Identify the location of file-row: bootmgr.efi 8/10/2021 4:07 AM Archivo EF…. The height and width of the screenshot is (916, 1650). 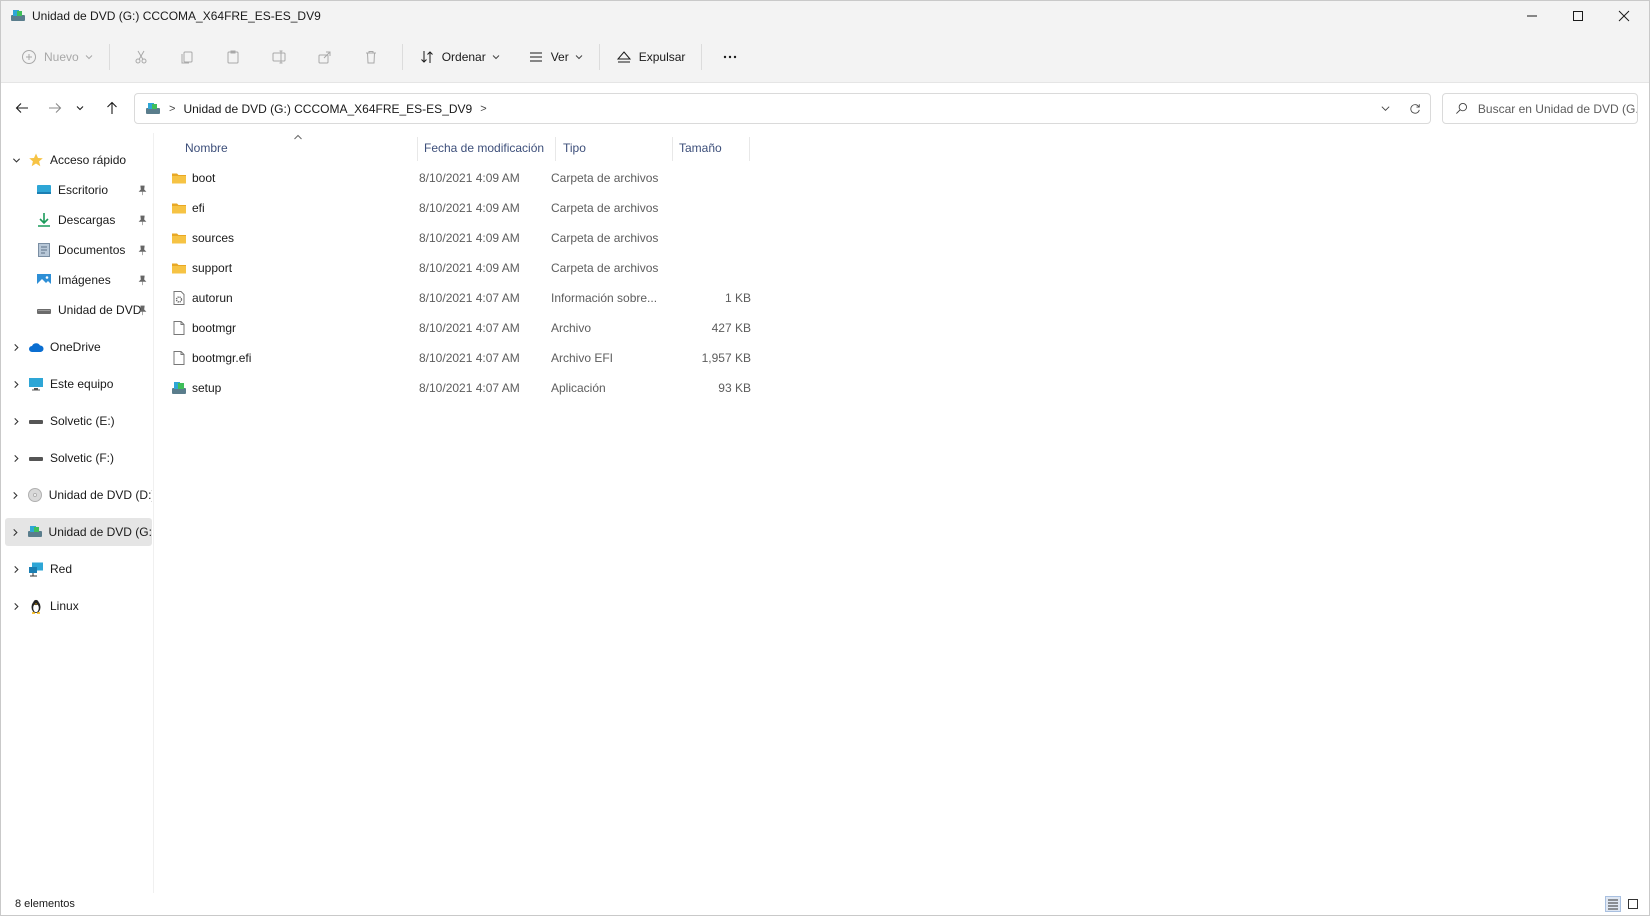
(457, 358).